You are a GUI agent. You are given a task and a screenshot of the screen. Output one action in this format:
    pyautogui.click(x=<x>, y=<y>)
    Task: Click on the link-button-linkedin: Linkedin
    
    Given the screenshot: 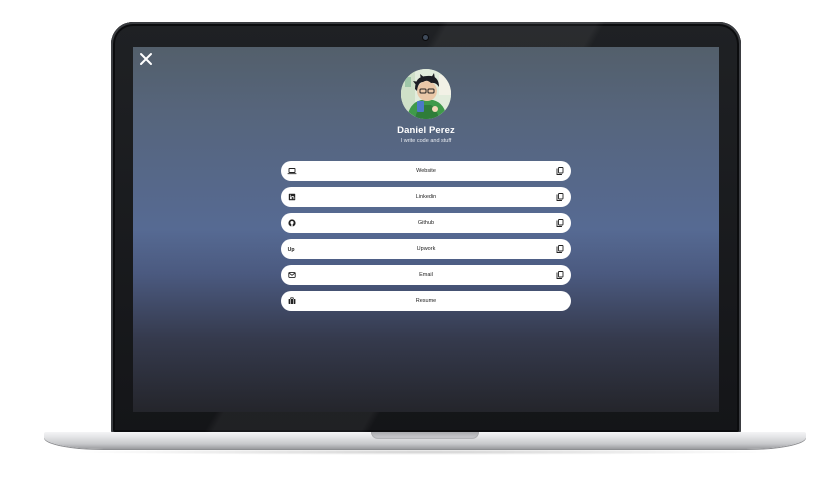 What is the action you would take?
    pyautogui.click(x=426, y=197)
    